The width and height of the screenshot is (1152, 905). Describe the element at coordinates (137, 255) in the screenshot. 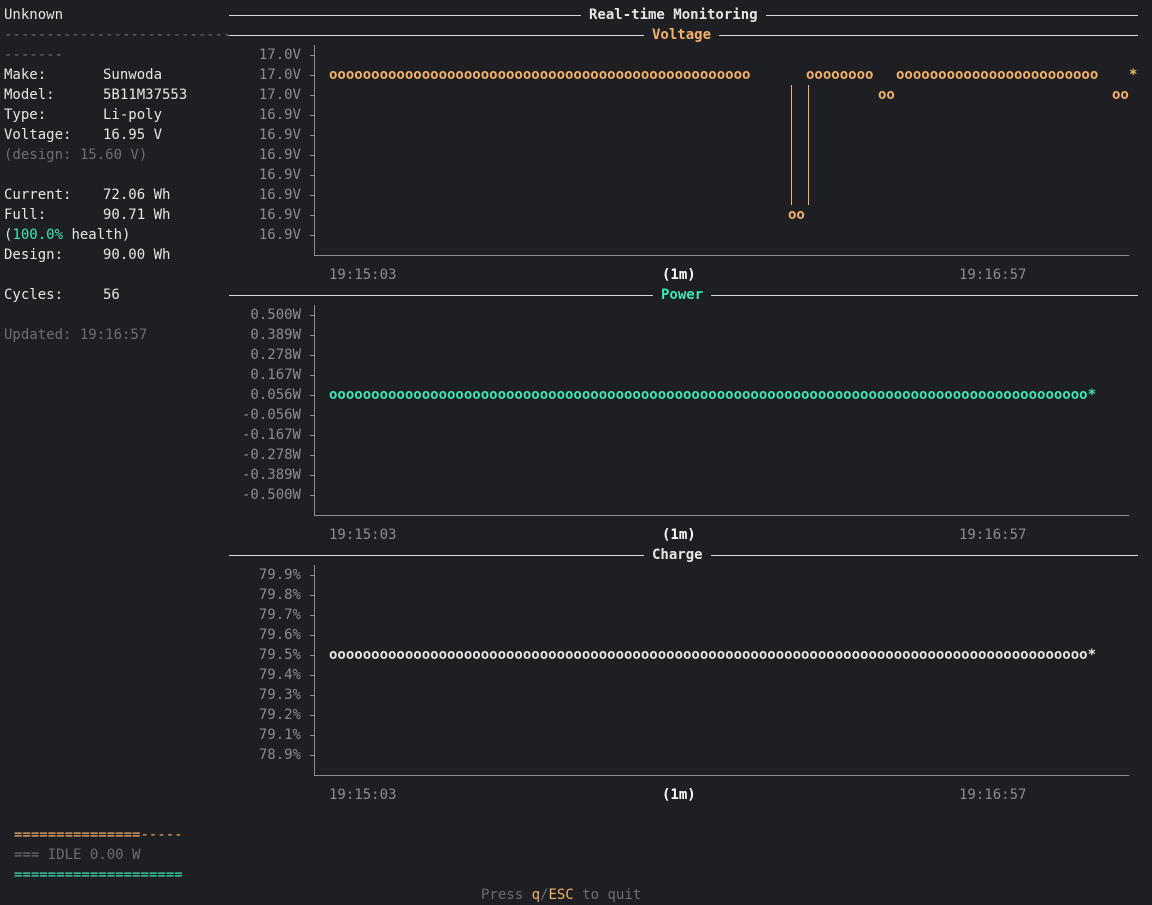

I see `design-value: 90.00 Wh` at that location.